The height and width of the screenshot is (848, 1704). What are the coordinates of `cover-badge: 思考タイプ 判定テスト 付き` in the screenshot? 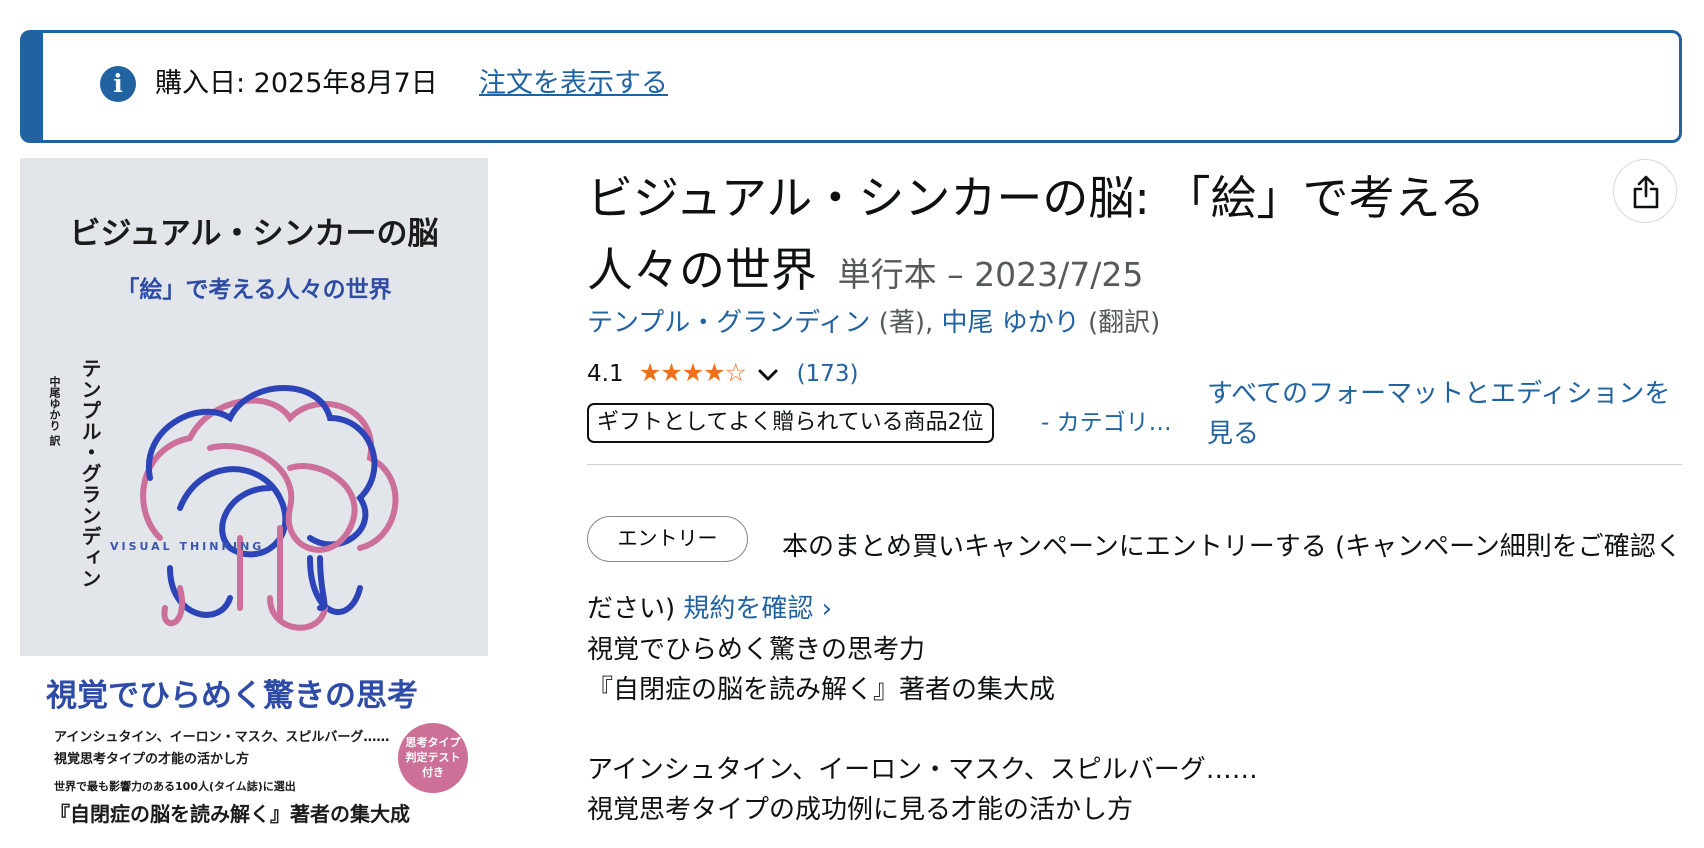 It's located at (433, 758).